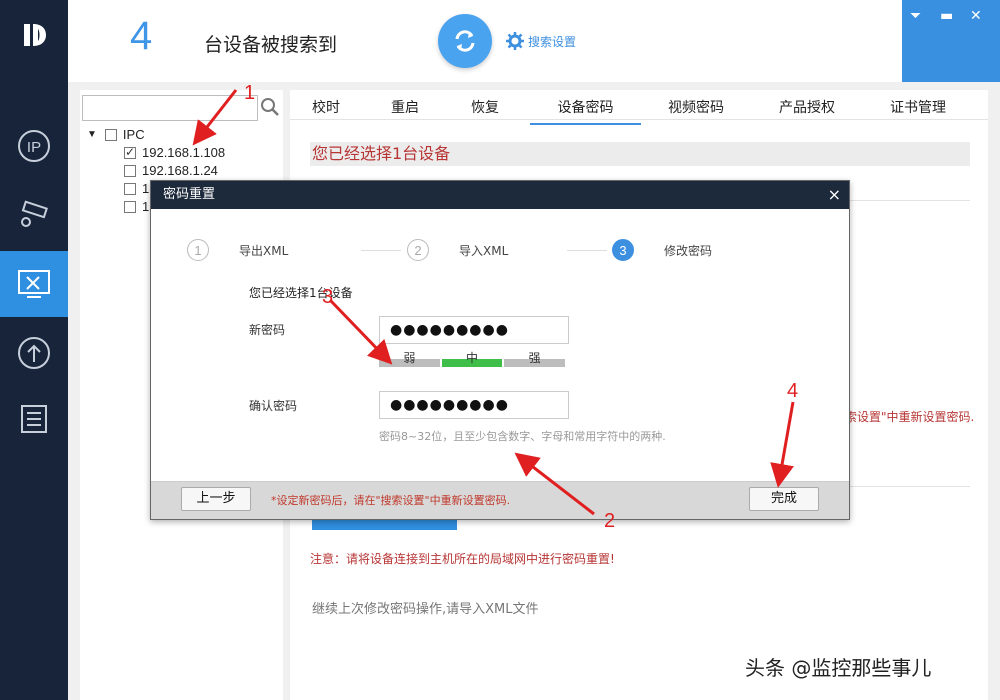 The height and width of the screenshot is (700, 1000). I want to click on device-count: 4, so click(141, 36).